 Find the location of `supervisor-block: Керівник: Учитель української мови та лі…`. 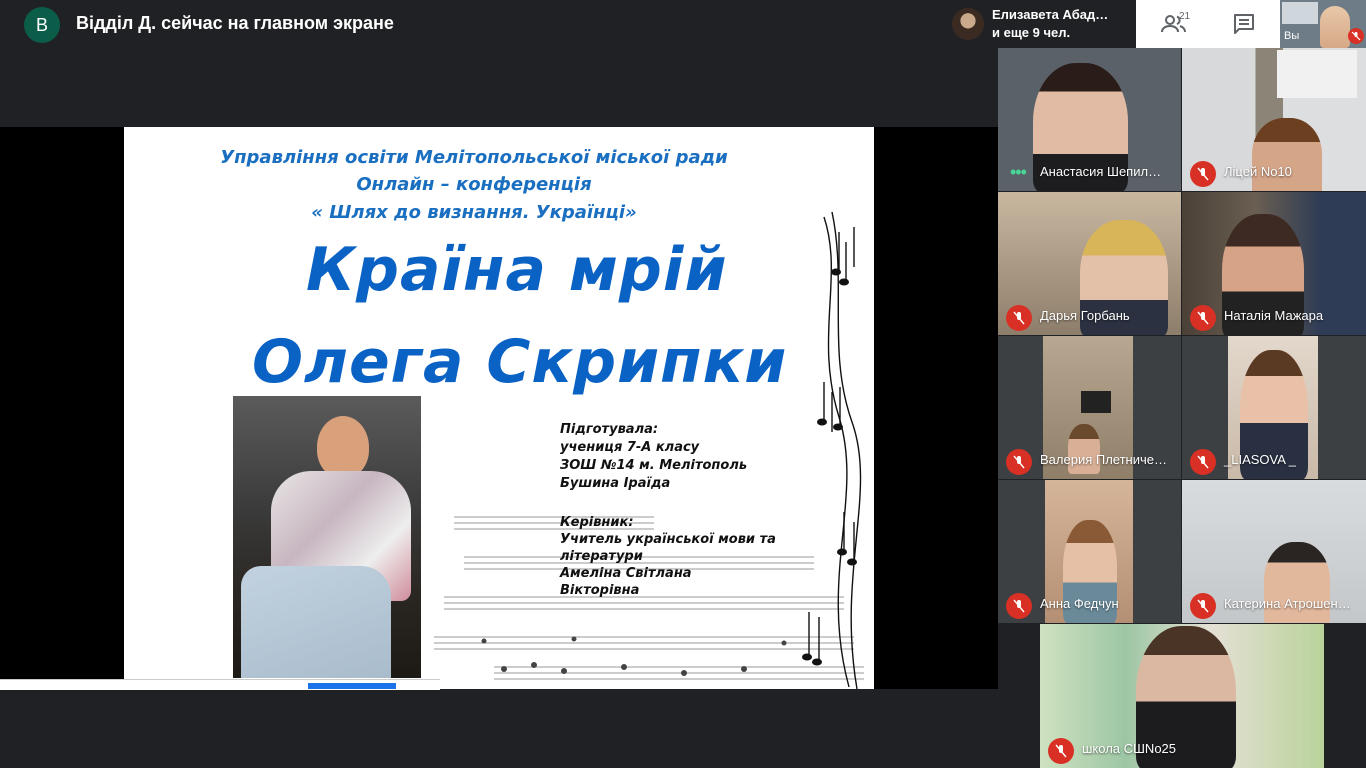

supervisor-block: Керівник: Учитель української мови та лі… is located at coordinates (668, 556).